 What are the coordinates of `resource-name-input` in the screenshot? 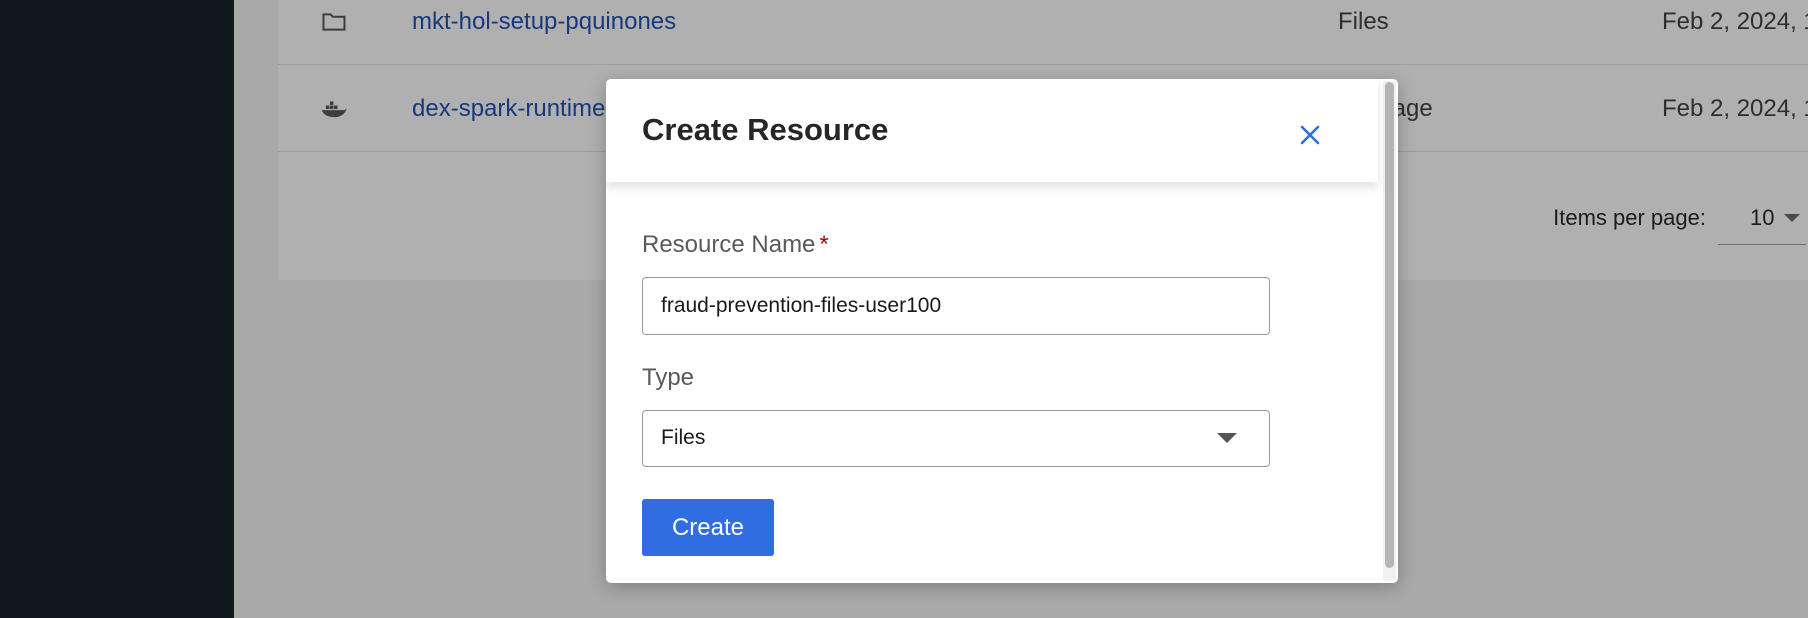 It's located at (956, 306).